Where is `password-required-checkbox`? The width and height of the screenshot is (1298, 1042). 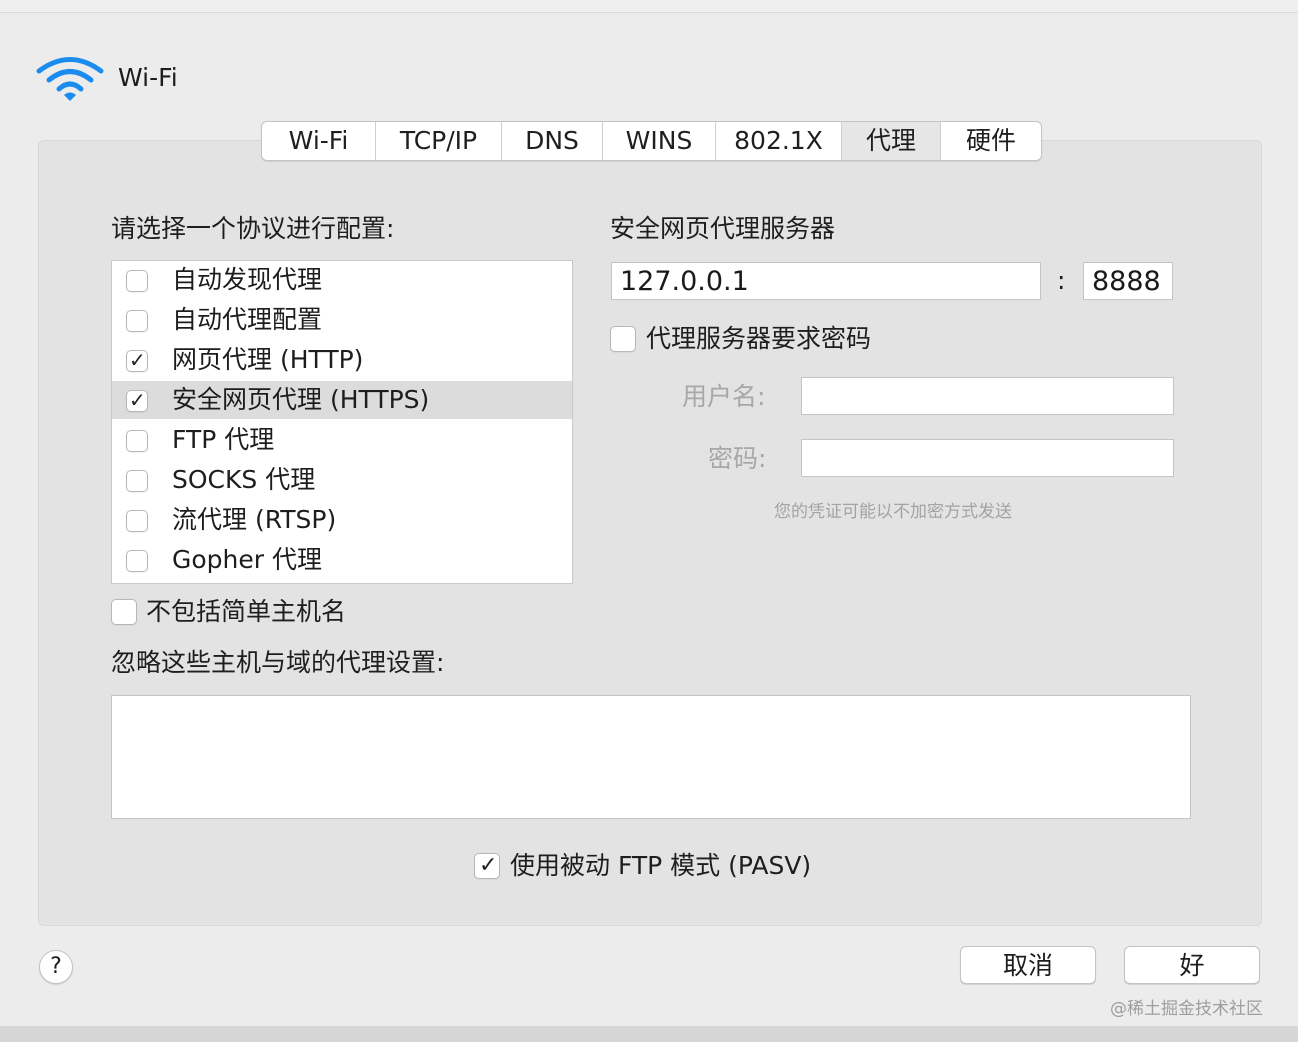
password-required-checkbox is located at coordinates (623, 339).